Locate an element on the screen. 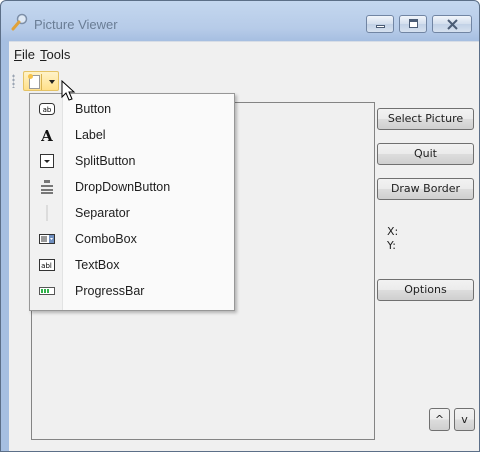 This screenshot has width=480, height=452. svg-text: ab is located at coordinates (47, 110).